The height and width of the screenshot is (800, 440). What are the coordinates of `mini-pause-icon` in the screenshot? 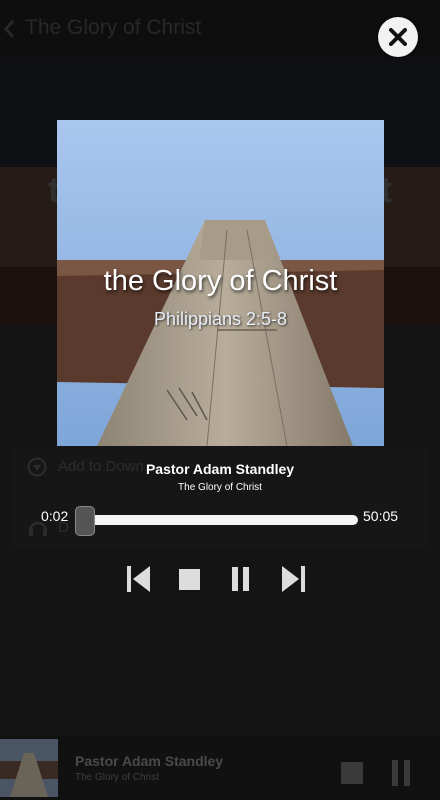 It's located at (401, 773).